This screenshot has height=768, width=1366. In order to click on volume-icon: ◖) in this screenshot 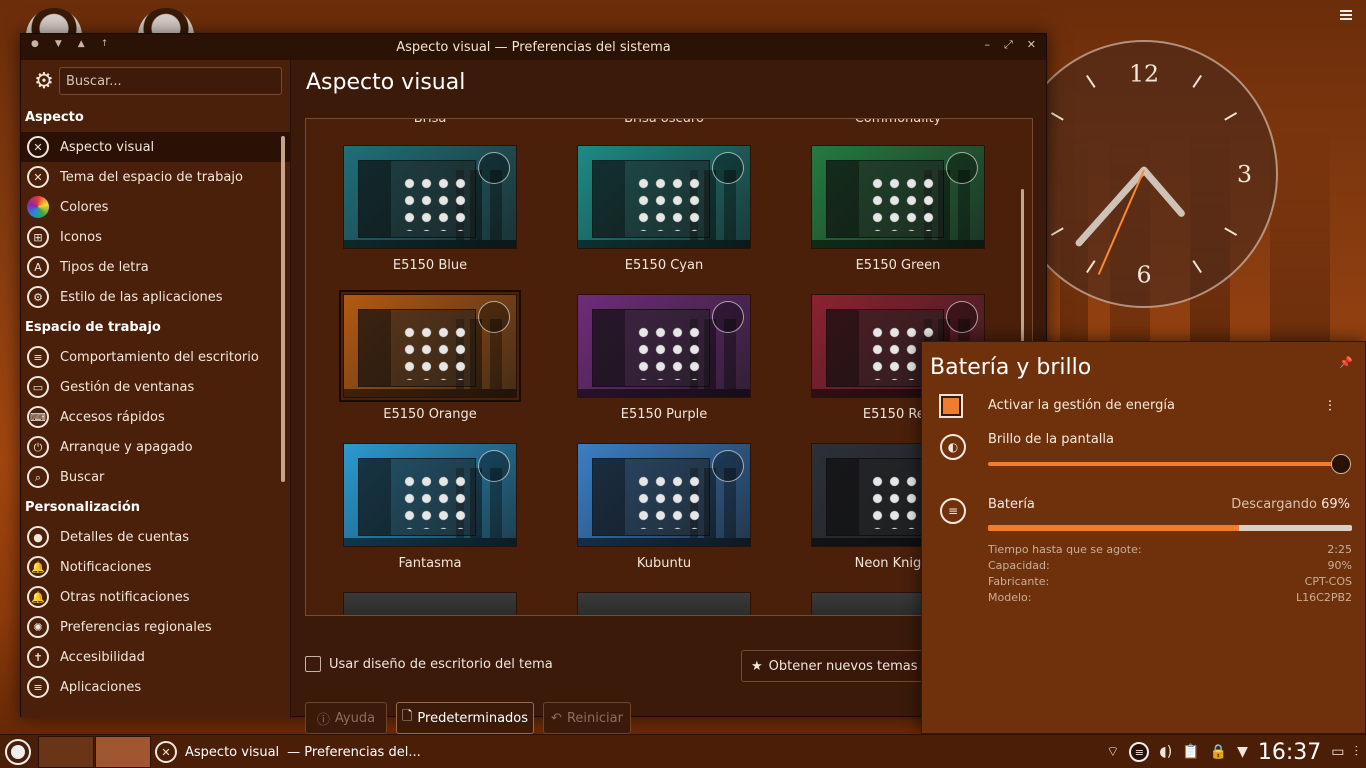, I will do `click(1165, 752)`.